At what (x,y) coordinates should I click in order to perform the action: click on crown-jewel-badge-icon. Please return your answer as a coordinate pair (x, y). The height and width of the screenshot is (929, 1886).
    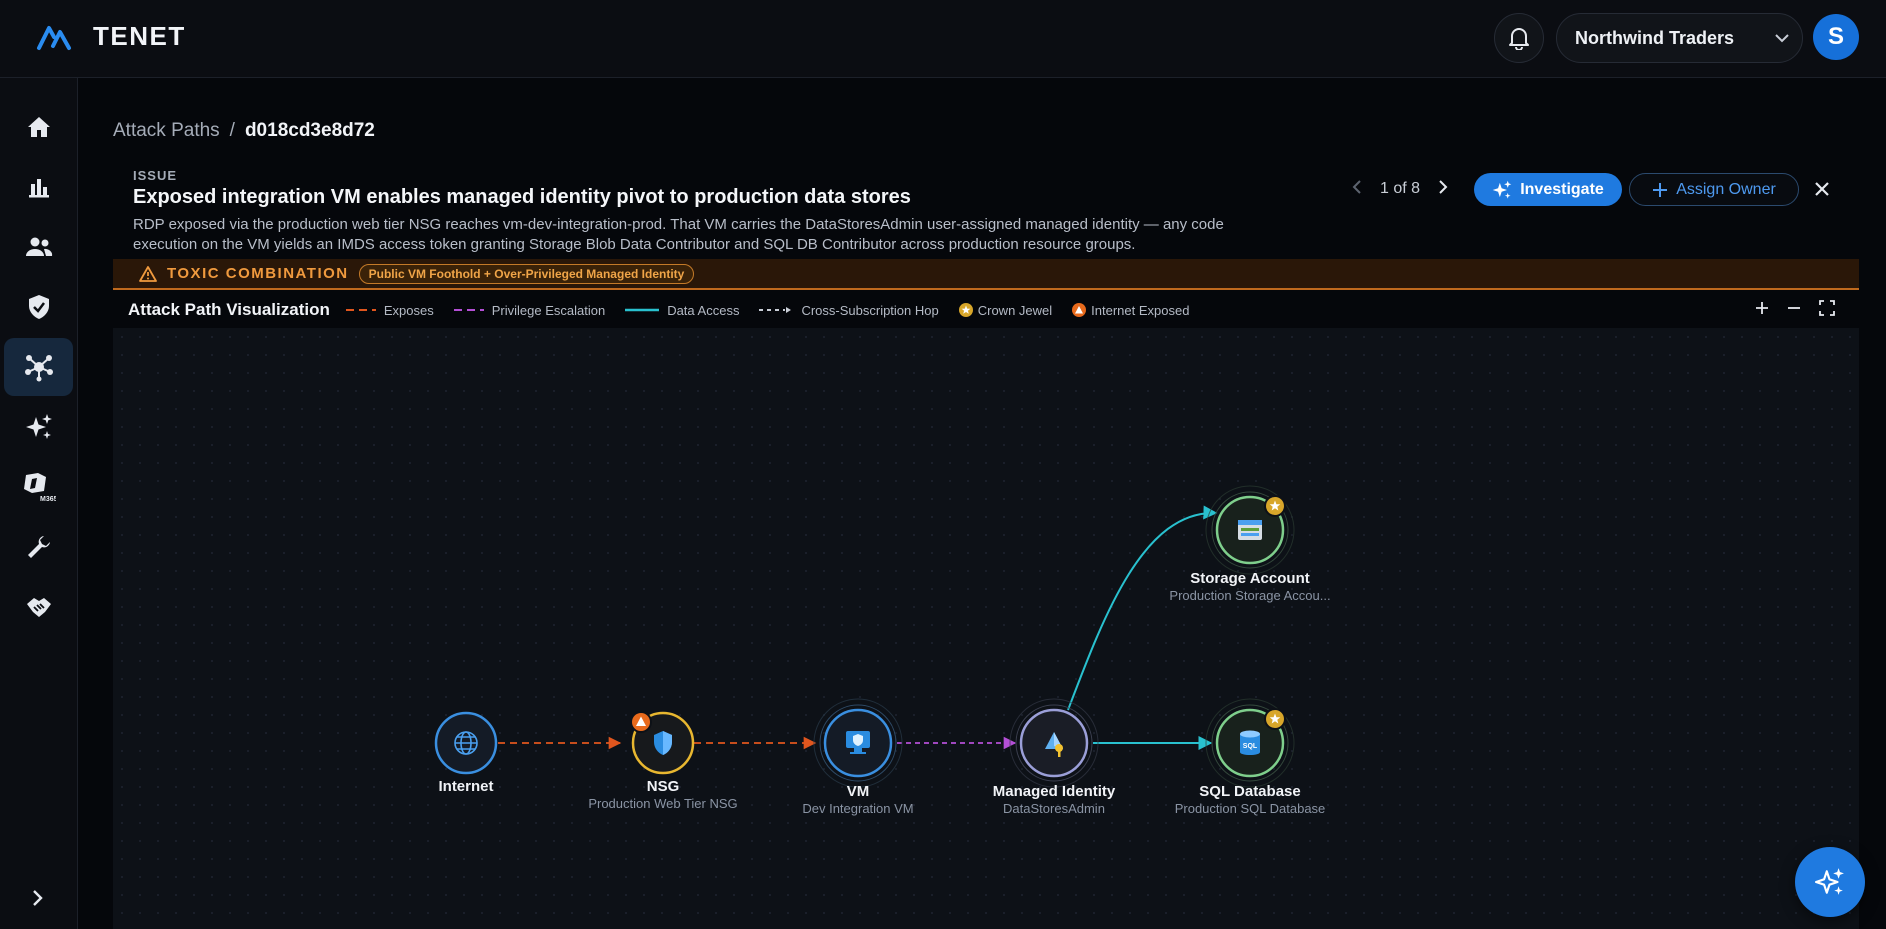
    Looking at the image, I should click on (1275, 719).